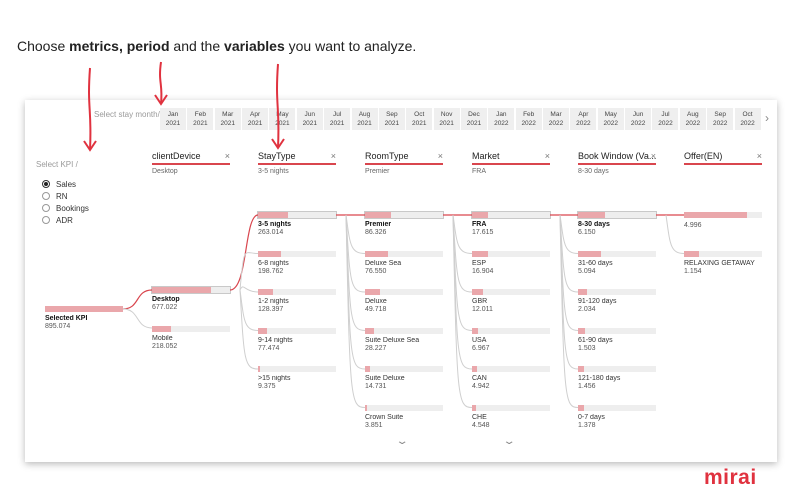  What do you see at coordinates (65, 184) in the screenshot?
I see `kpi-option: Sales` at bounding box center [65, 184].